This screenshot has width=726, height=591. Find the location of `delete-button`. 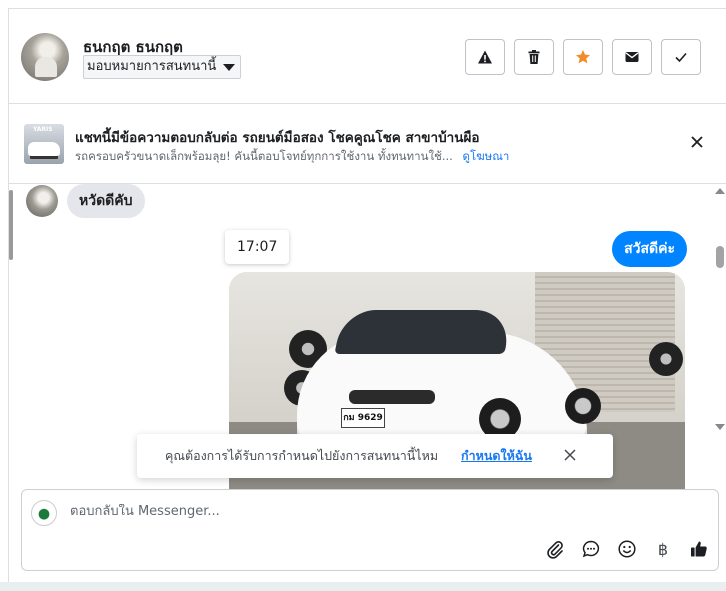

delete-button is located at coordinates (534, 57).